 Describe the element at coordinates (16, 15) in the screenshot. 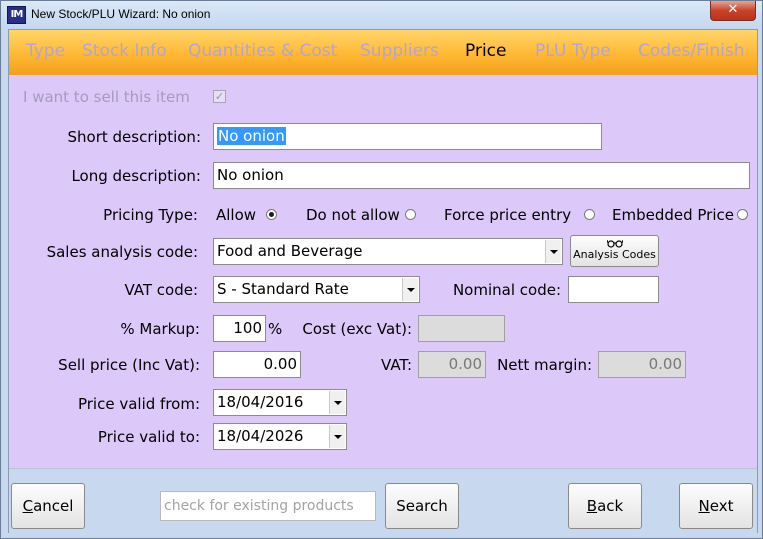

I see `app-icon: IM` at that location.